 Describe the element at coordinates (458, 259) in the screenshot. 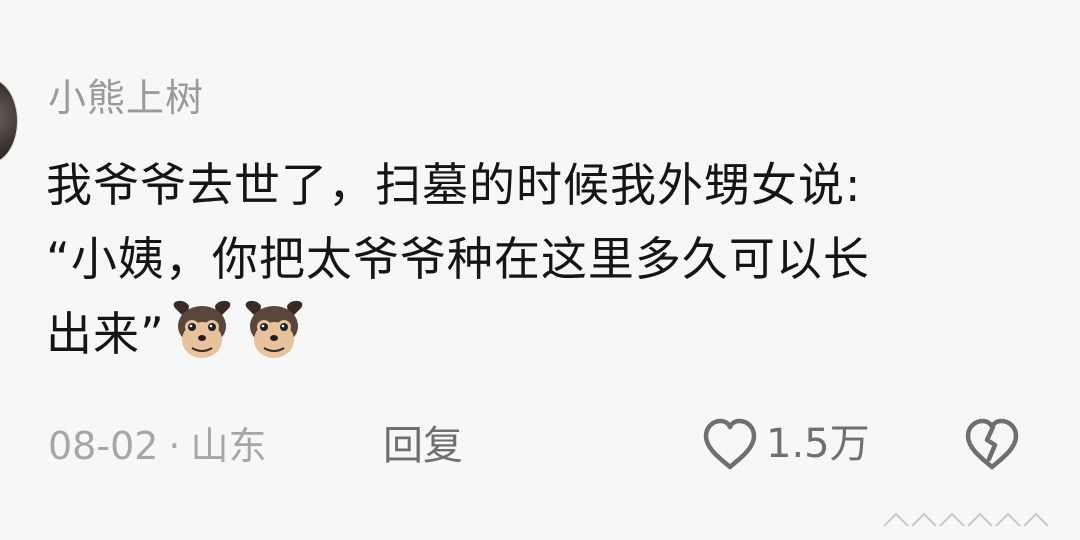

I see `comment-line-2: “小姨，你把太爷爷种在这里多久可以长` at that location.